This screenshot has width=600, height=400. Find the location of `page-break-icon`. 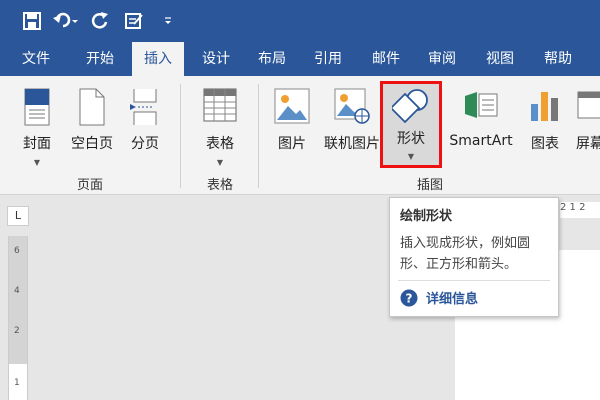

page-break-icon is located at coordinates (143, 107).